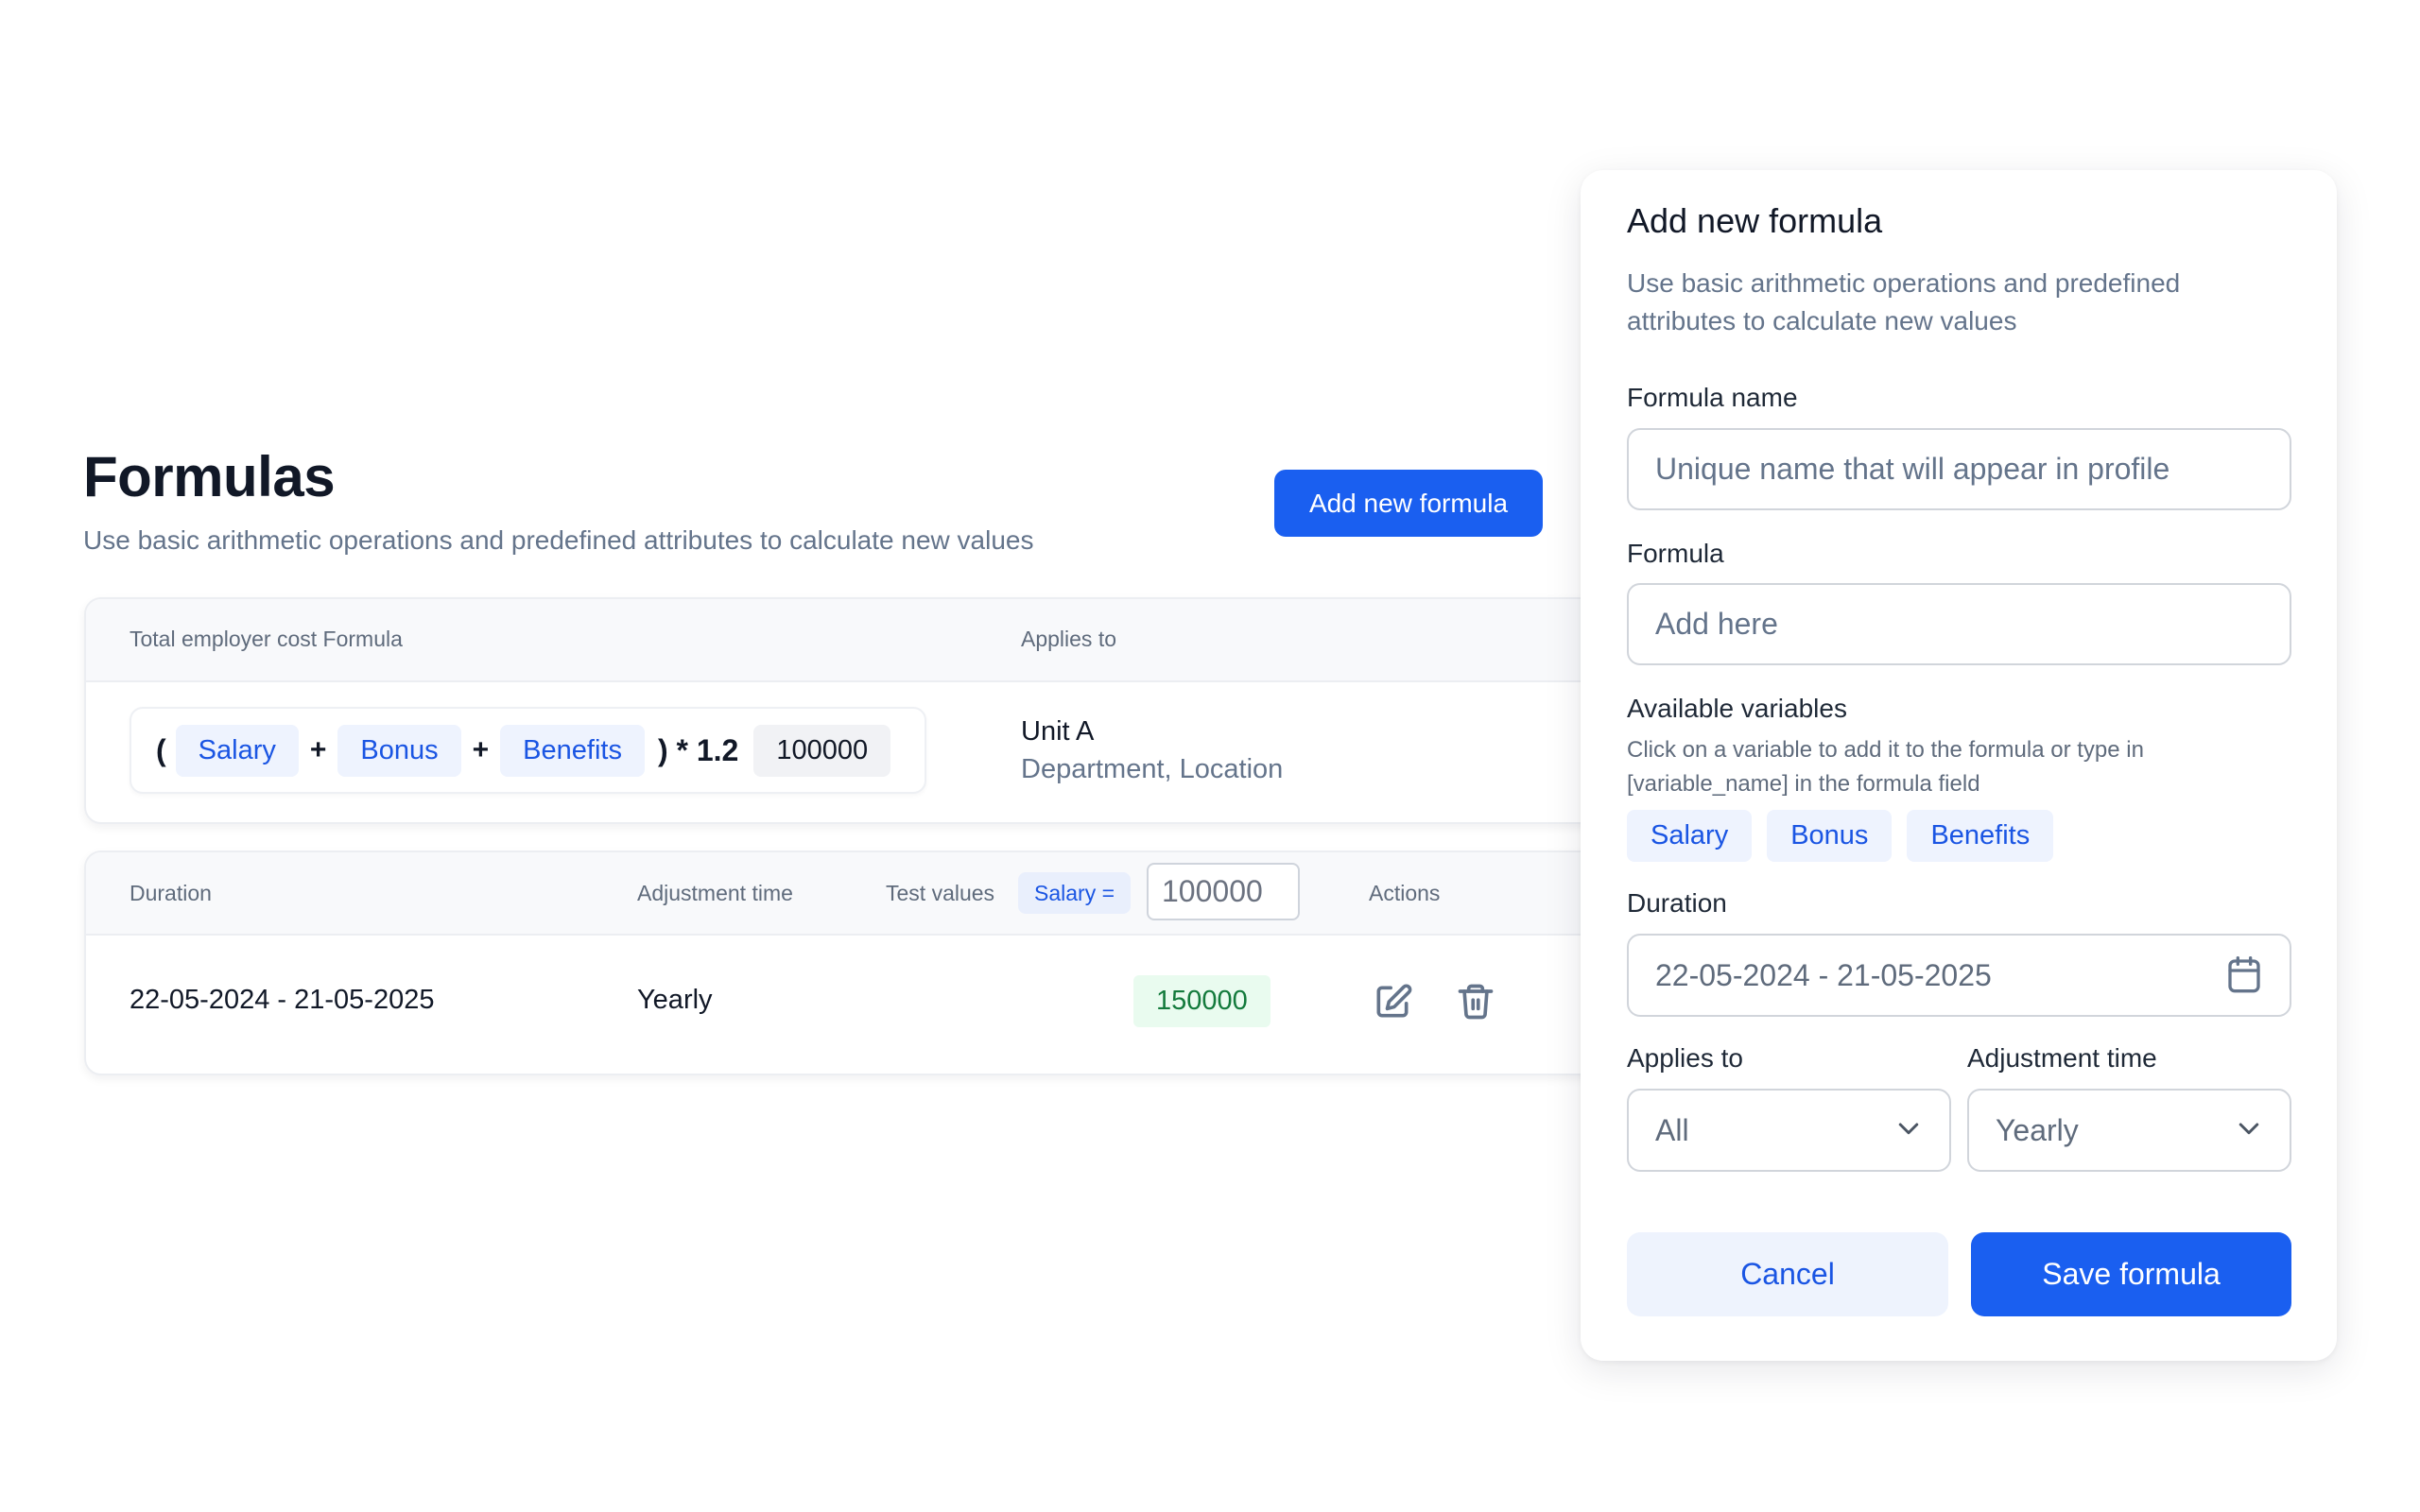  I want to click on duration-date-picker: 22-05-2024 - 21-05-2025, so click(1959, 975).